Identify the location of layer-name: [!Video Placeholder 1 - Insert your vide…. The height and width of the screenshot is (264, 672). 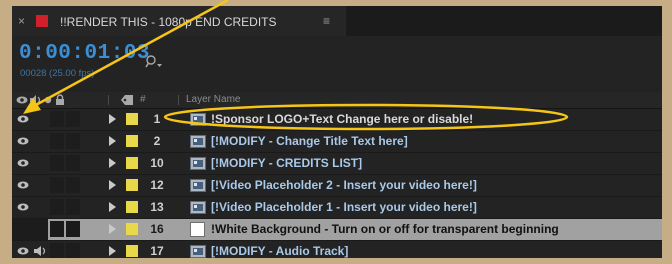
(344, 207).